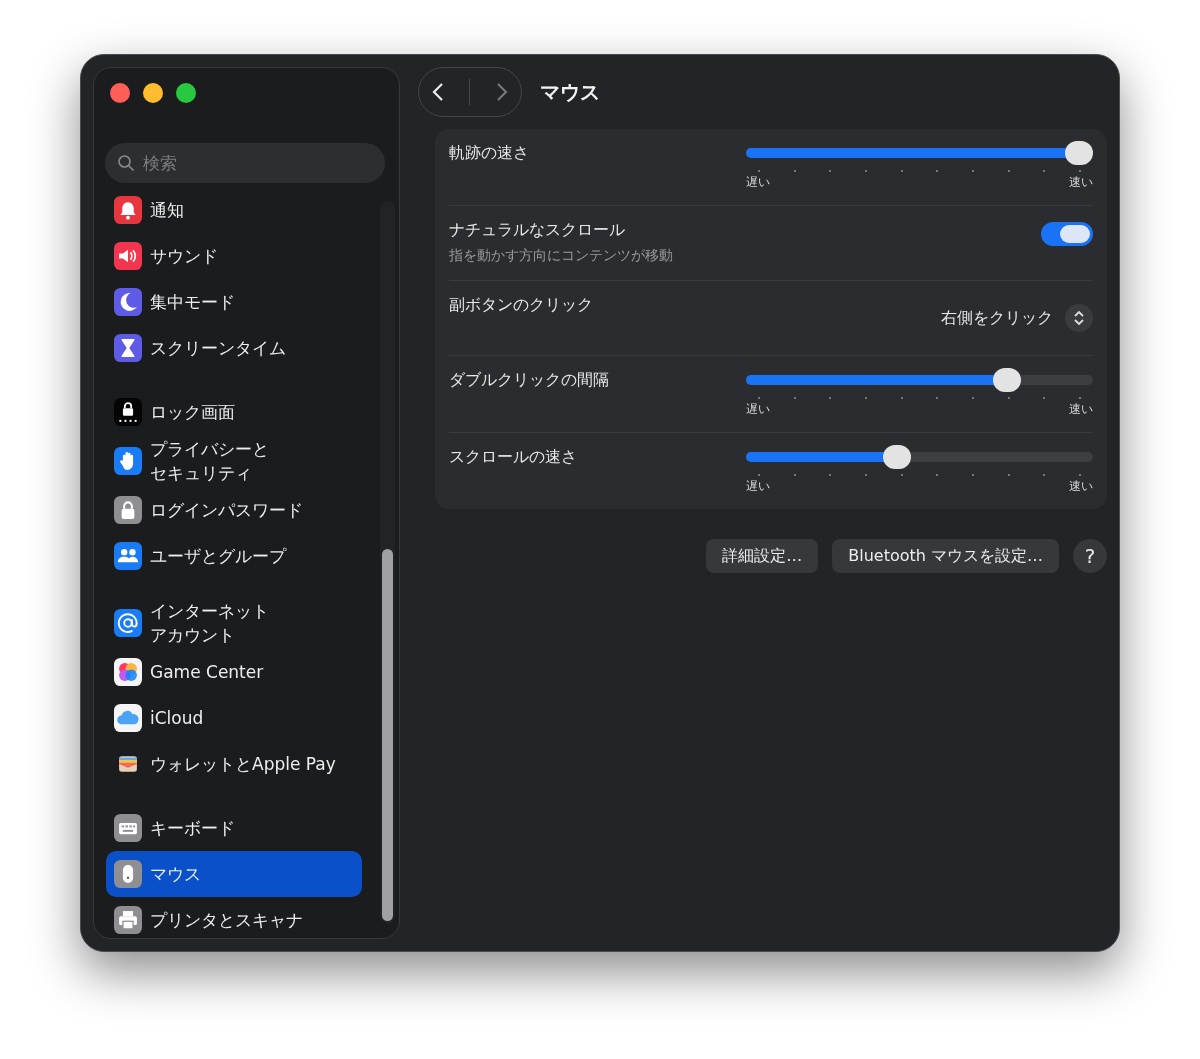  What do you see at coordinates (234, 461) in the screenshot?
I see `sidebar-item: プライバシーとセキュリティ` at bounding box center [234, 461].